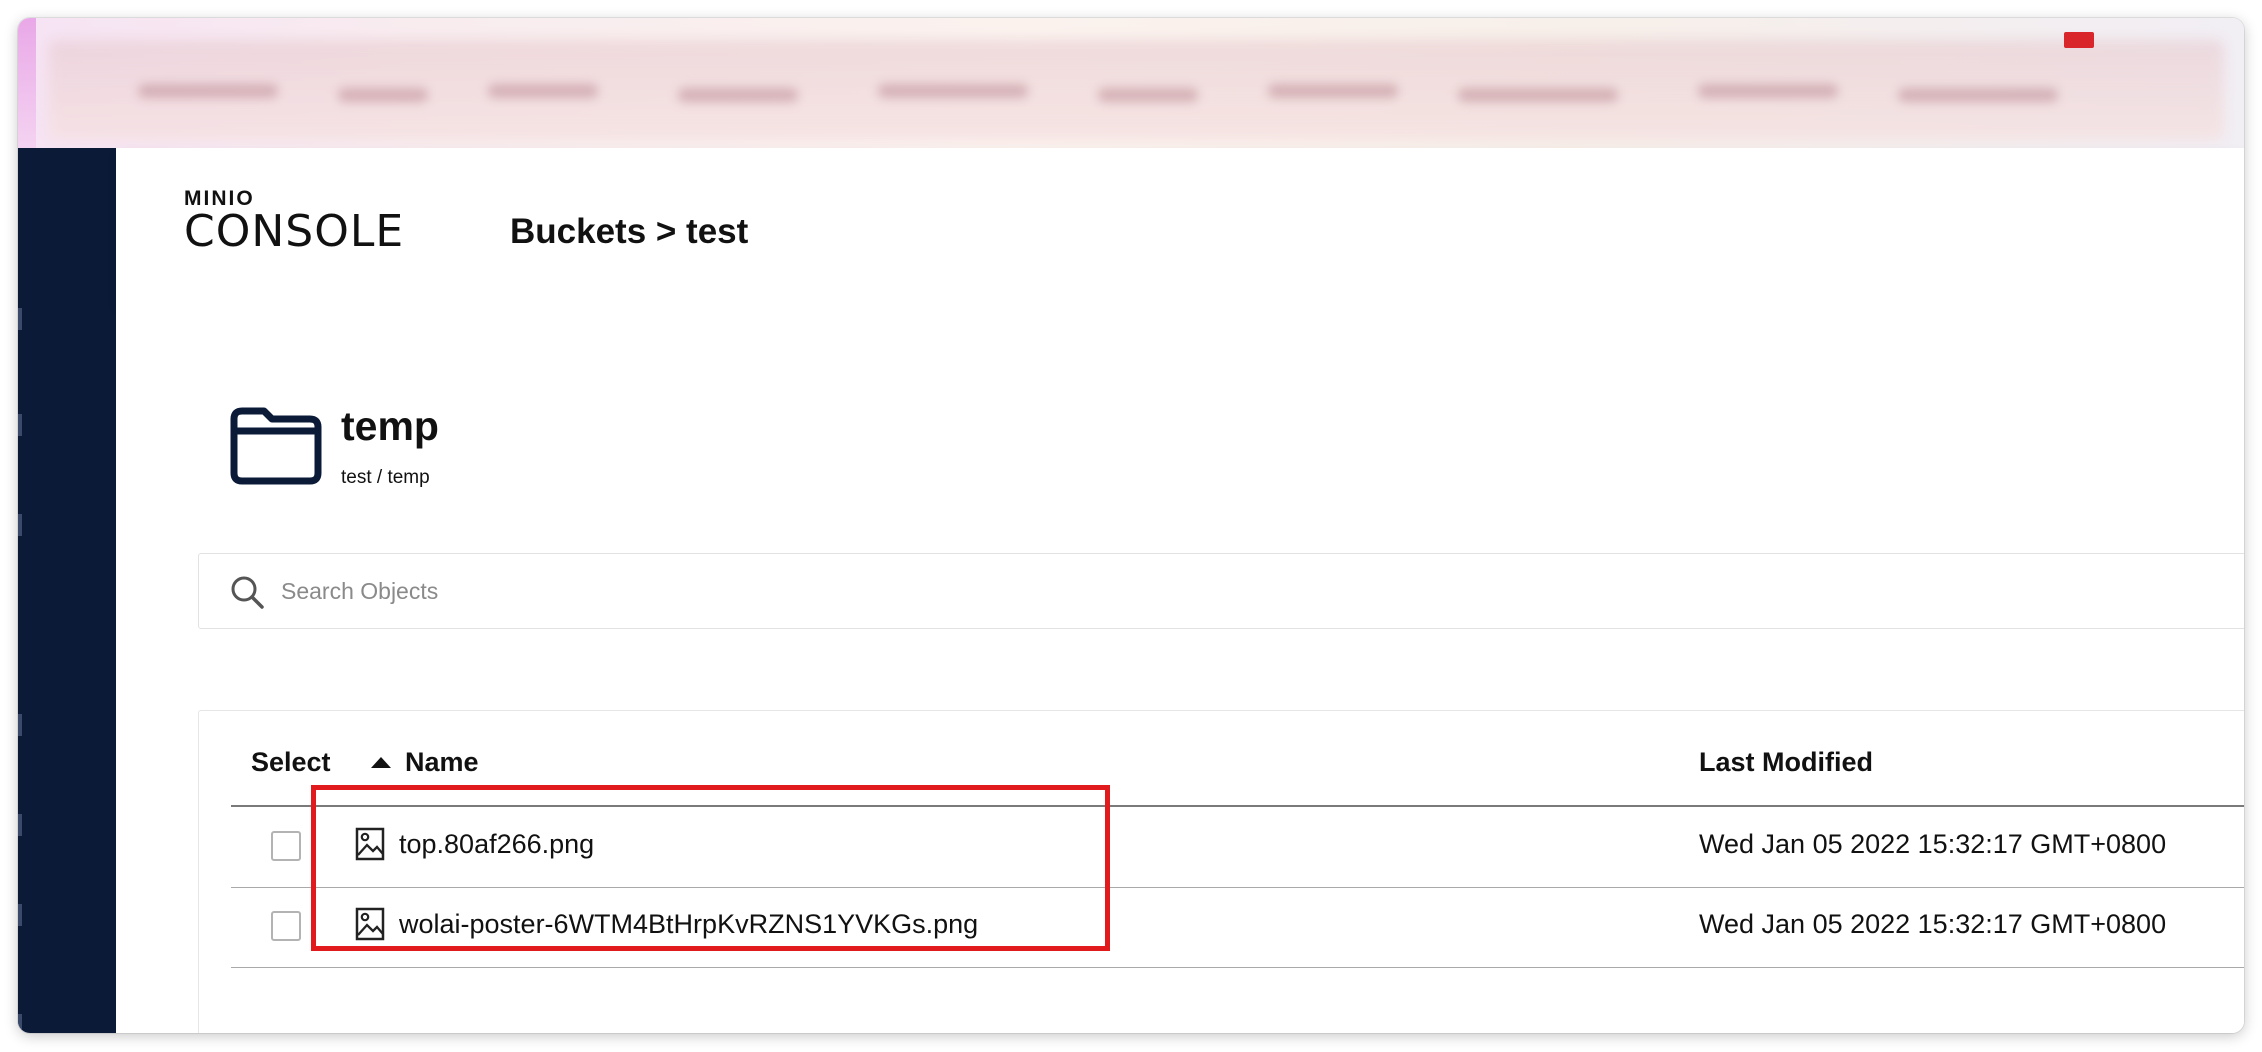  What do you see at coordinates (20, 319) in the screenshot?
I see `sidebar-menu-icon` at bounding box center [20, 319].